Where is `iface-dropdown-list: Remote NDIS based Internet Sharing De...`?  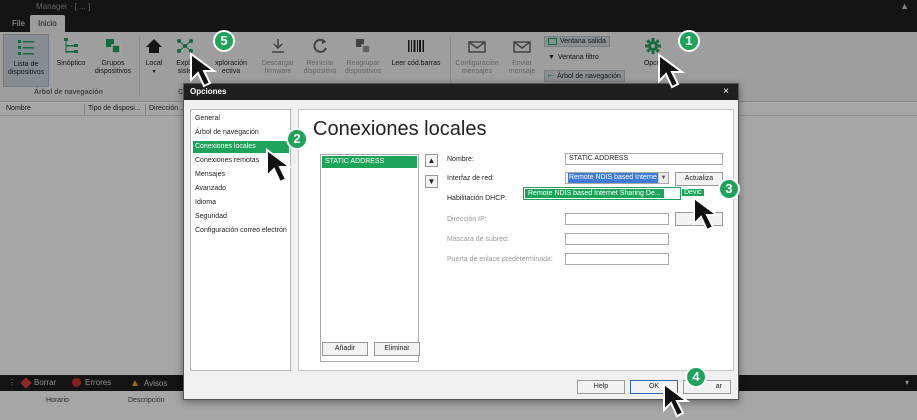 iface-dropdown-list: Remote NDIS based Internet Sharing De... is located at coordinates (602, 193).